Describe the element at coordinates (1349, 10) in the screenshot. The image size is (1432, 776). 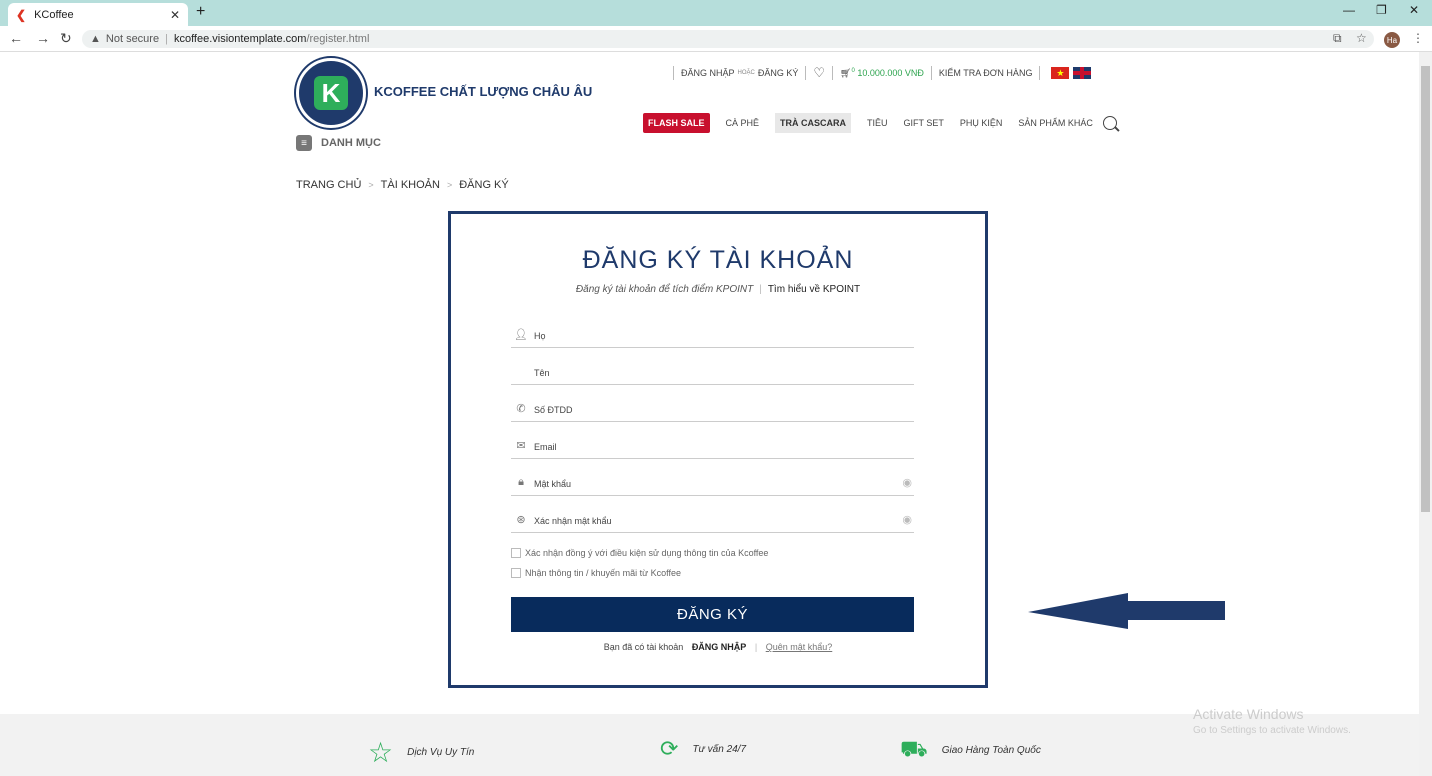
I see `minimize-icon: —` at that location.